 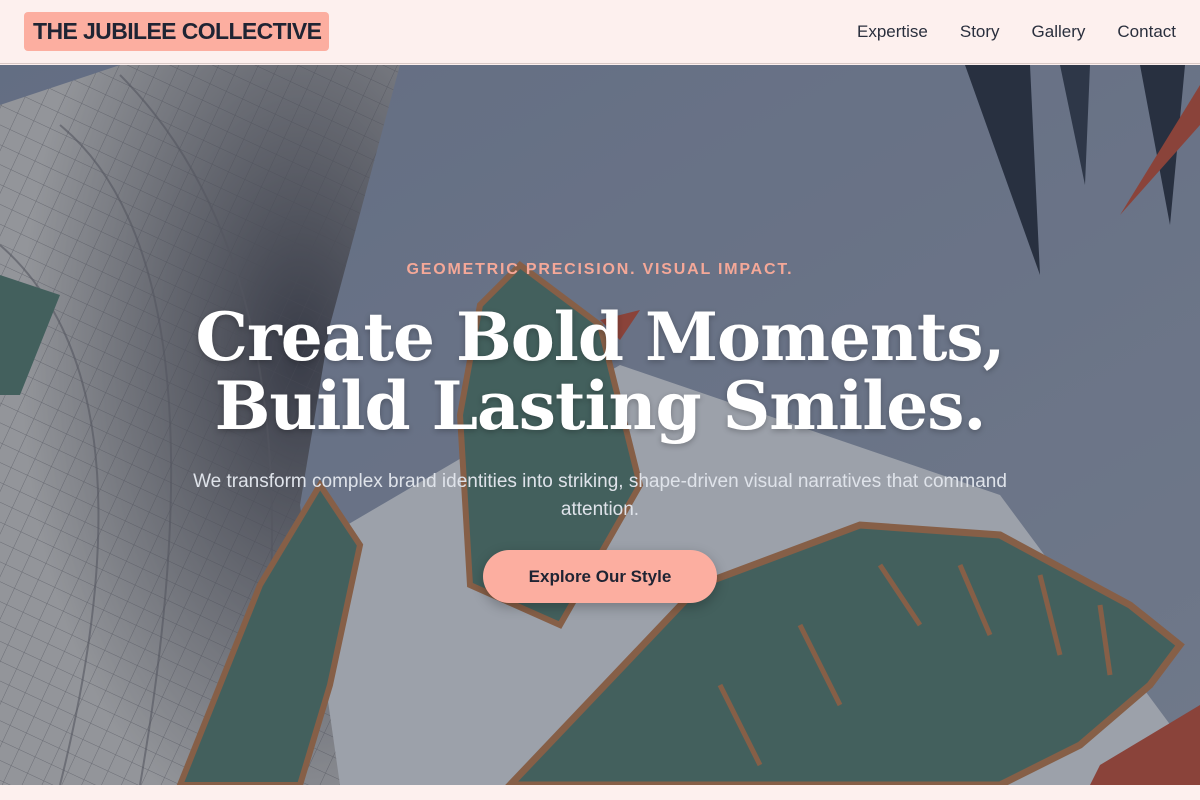 I want to click on hero-eyebrow: GEOMETRIC PRECISION. VISUAL IMPACT., so click(x=600, y=269).